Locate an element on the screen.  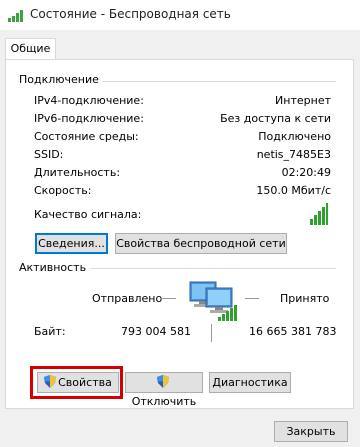
disconnect-button: Отключить is located at coordinates (164, 390).